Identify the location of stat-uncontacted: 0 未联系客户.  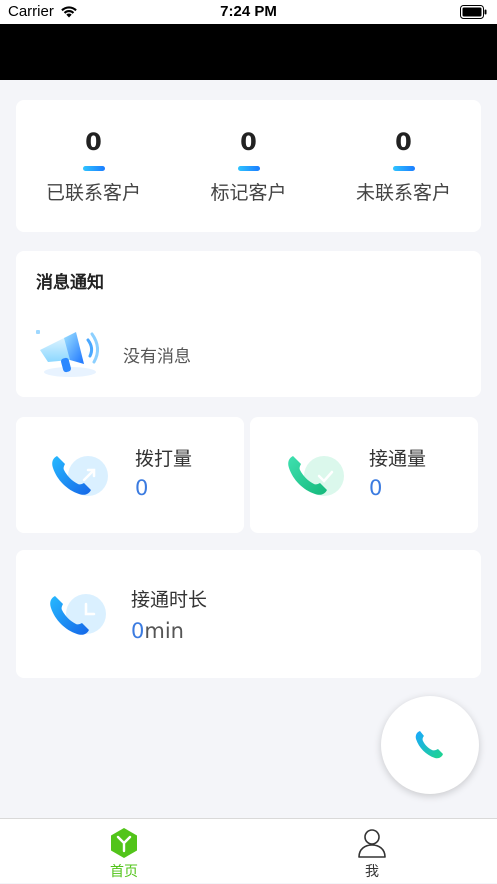
(403, 166).